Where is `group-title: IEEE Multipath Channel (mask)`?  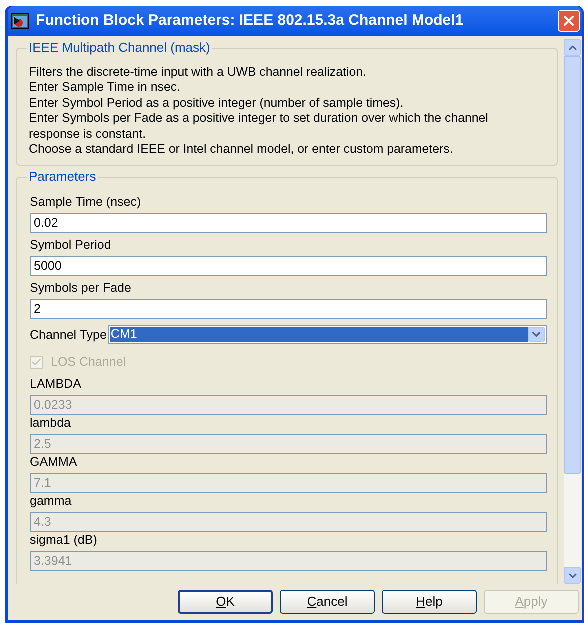 group-title: IEEE Multipath Channel (mask) is located at coordinates (119, 48).